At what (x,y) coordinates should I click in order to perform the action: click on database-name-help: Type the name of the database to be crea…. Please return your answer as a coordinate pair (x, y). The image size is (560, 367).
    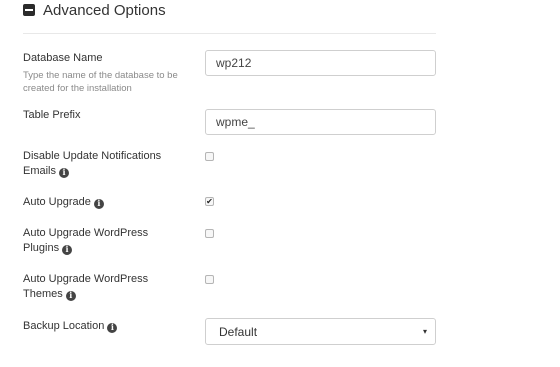
    Looking at the image, I should click on (100, 82).